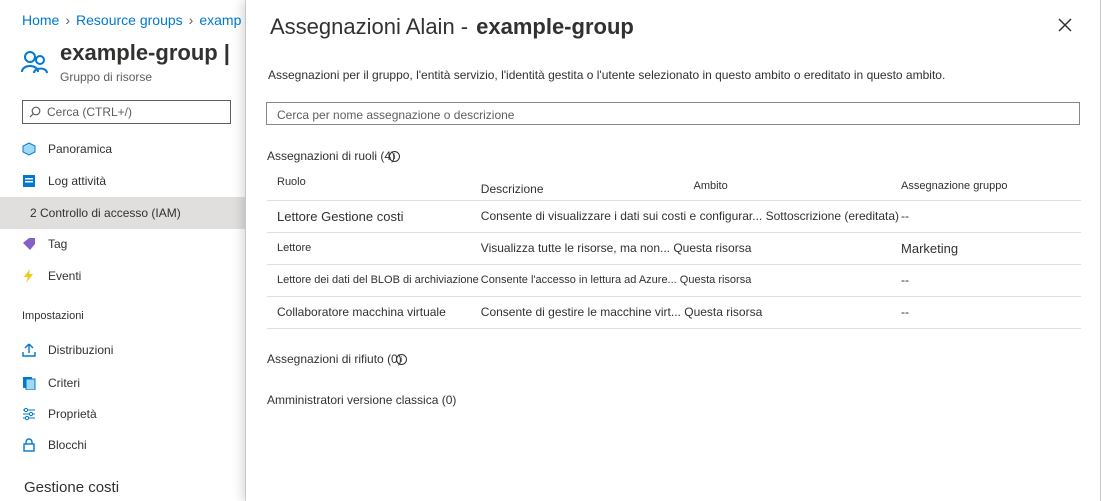  What do you see at coordinates (832, 216) in the screenshot?
I see `role-scope: Sottoscrizione (ereditata)` at bounding box center [832, 216].